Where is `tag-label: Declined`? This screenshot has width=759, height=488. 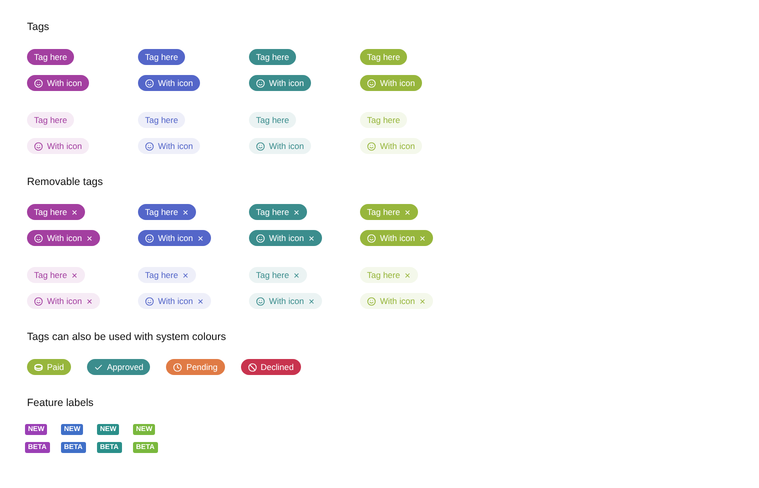
tag-label: Declined is located at coordinates (277, 367).